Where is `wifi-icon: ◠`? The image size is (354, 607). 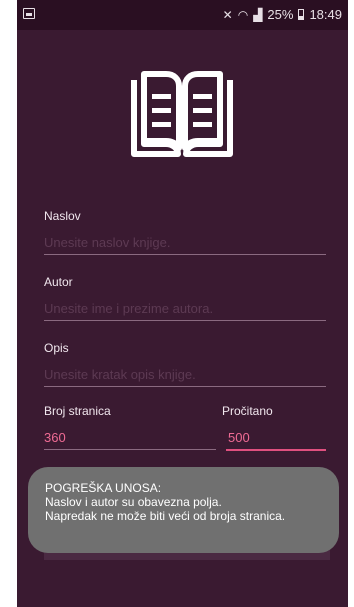 wifi-icon: ◠ is located at coordinates (243, 14).